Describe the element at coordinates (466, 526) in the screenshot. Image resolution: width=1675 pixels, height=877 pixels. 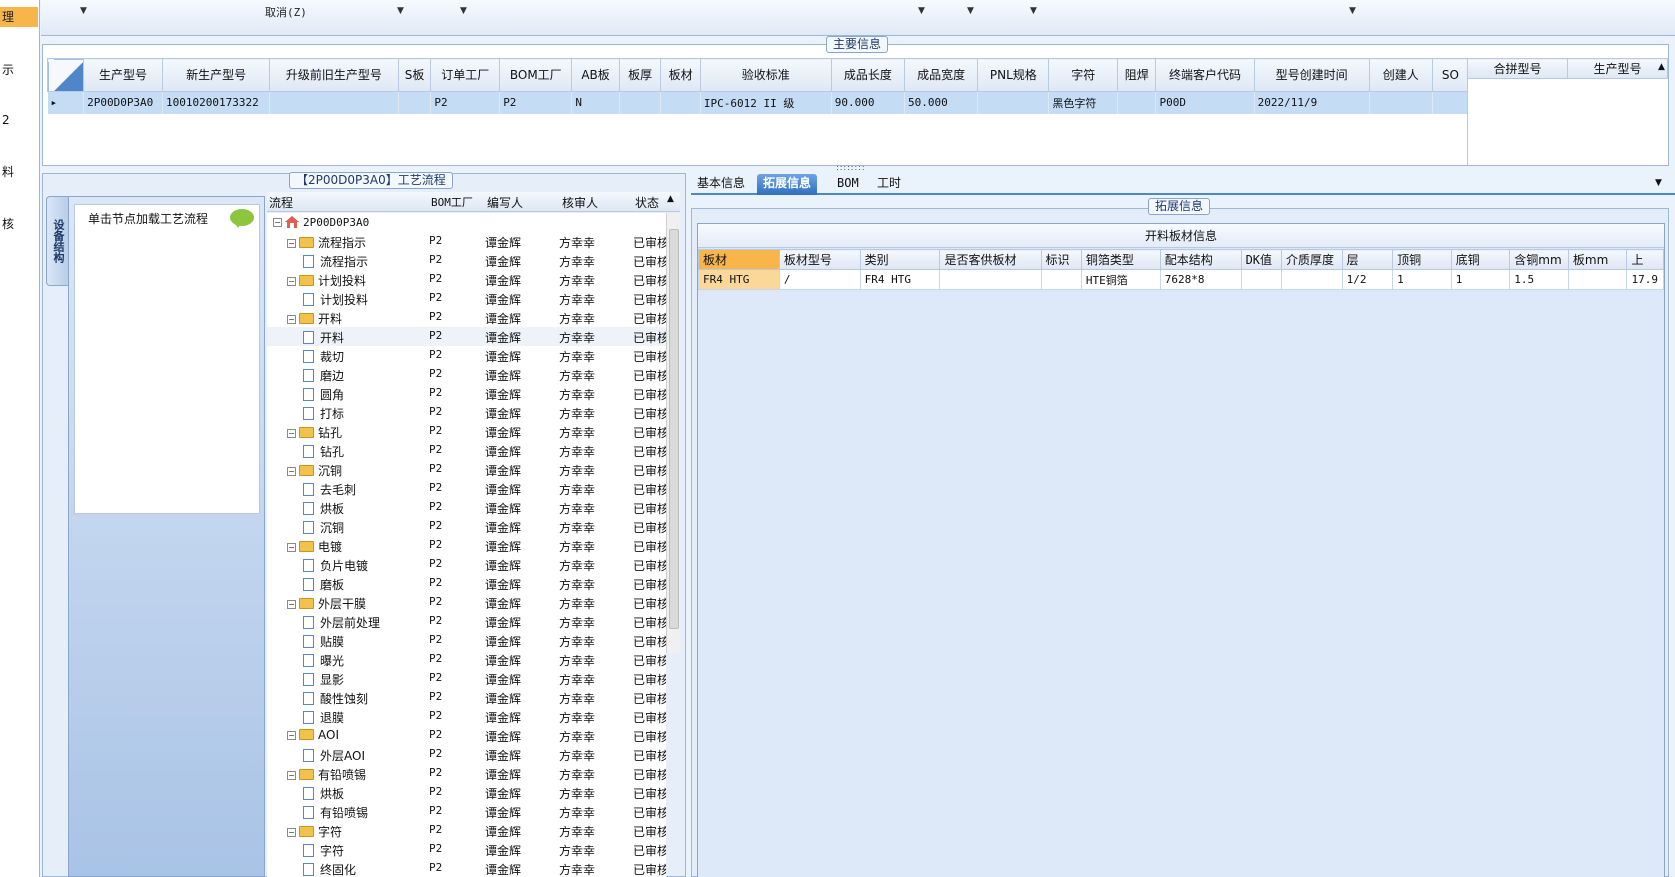
I see `tree-doc-node: 沉铜 P2 谭金辉 方幸幸 已审核` at that location.